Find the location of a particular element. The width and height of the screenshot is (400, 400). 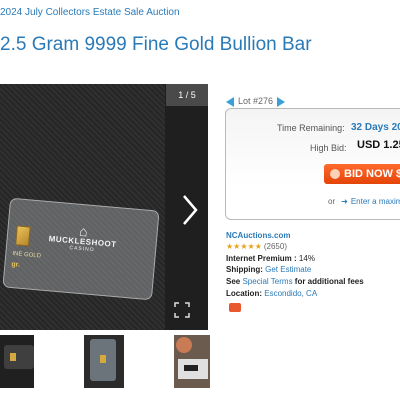

prev-lot-icon is located at coordinates (230, 101).